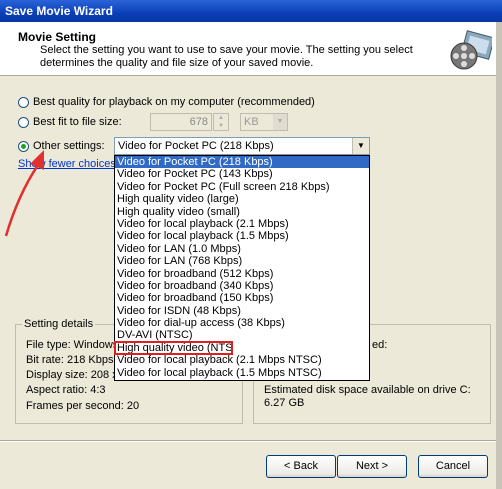 The image size is (502, 489). Describe the element at coordinates (471, 50) in the screenshot. I see `film-reel-icon` at that location.